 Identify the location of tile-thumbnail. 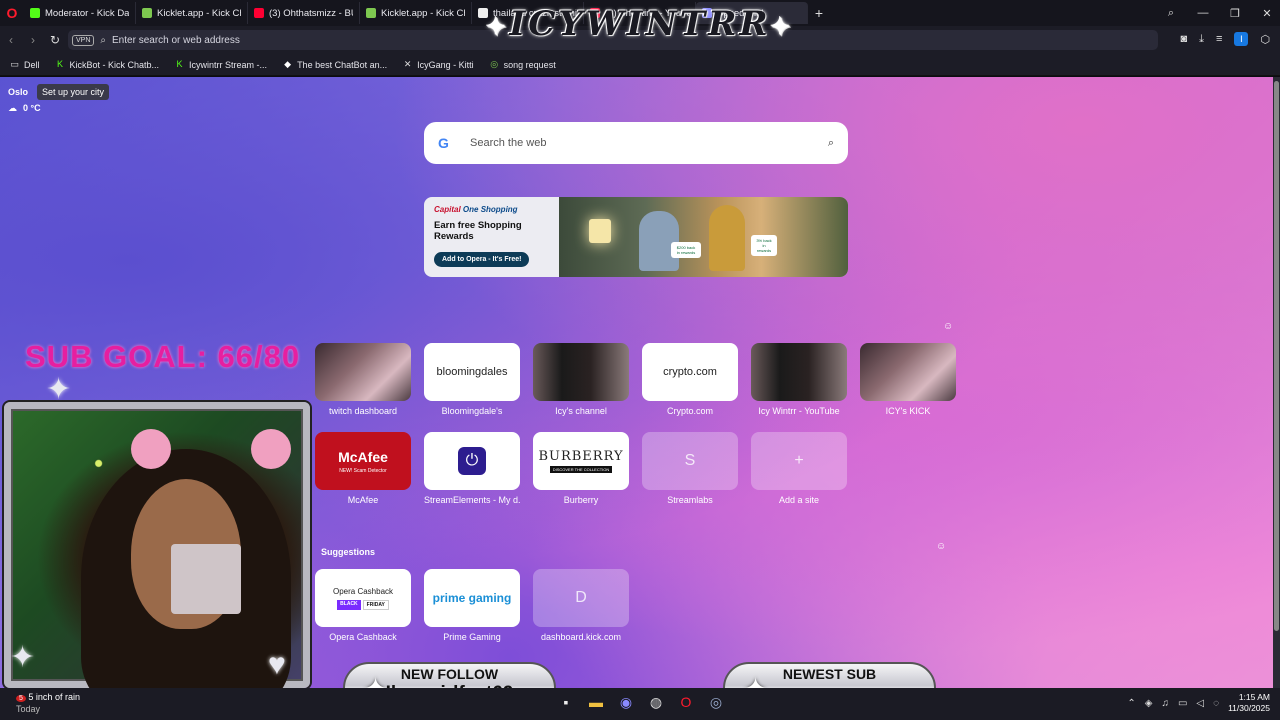
(799, 372).